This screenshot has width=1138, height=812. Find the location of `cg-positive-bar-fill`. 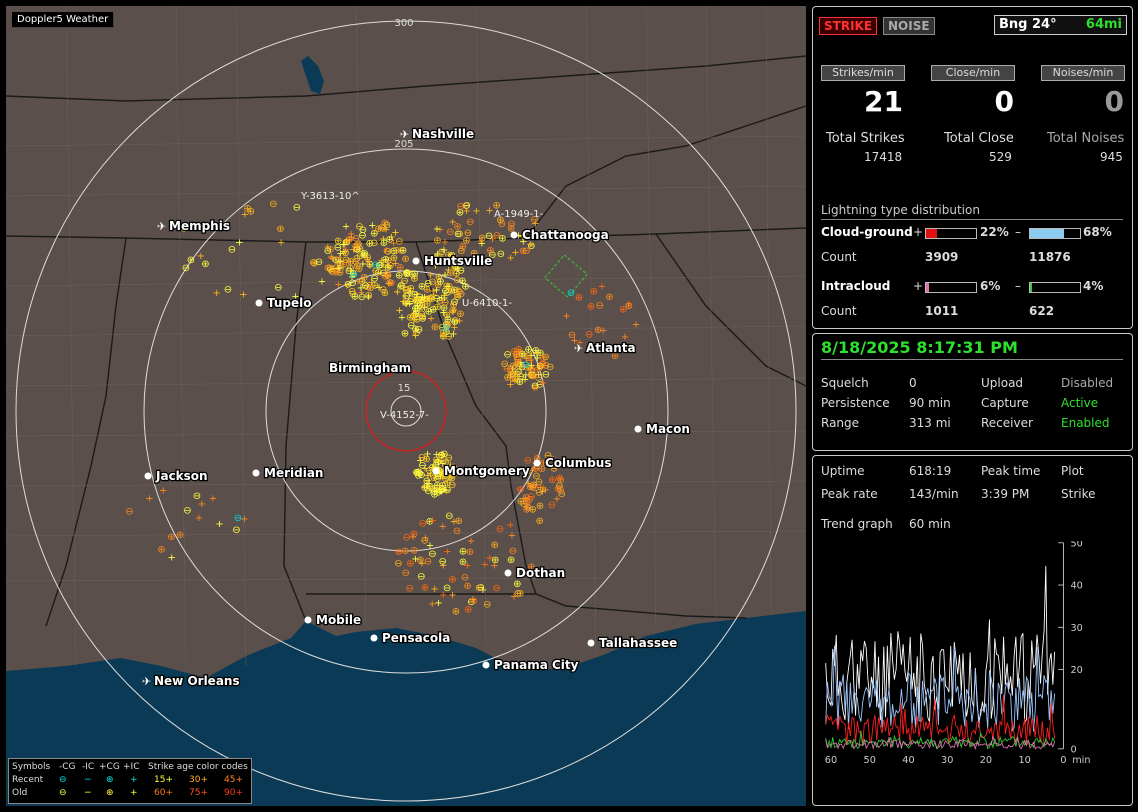

cg-positive-bar-fill is located at coordinates (931, 233).